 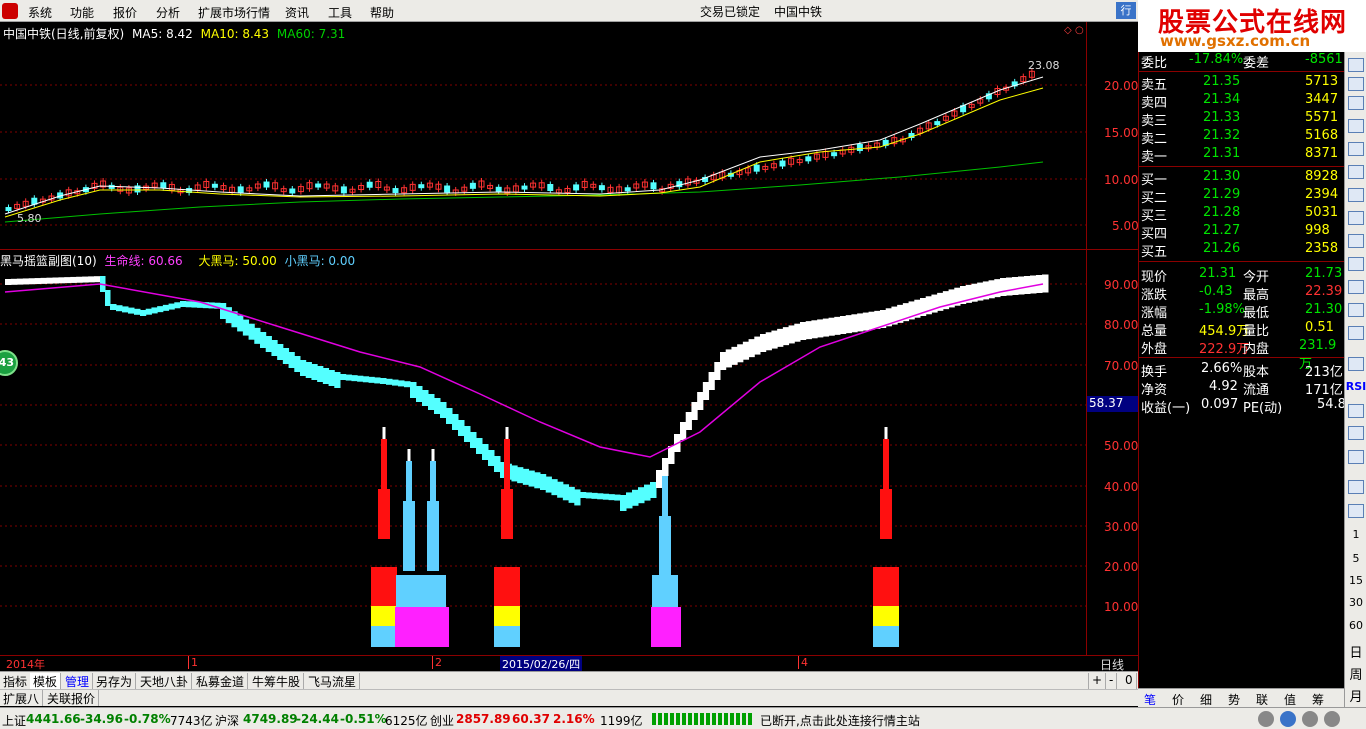 What do you see at coordinates (1355, 625) in the screenshot?
I see `period-60min: 60` at bounding box center [1355, 625].